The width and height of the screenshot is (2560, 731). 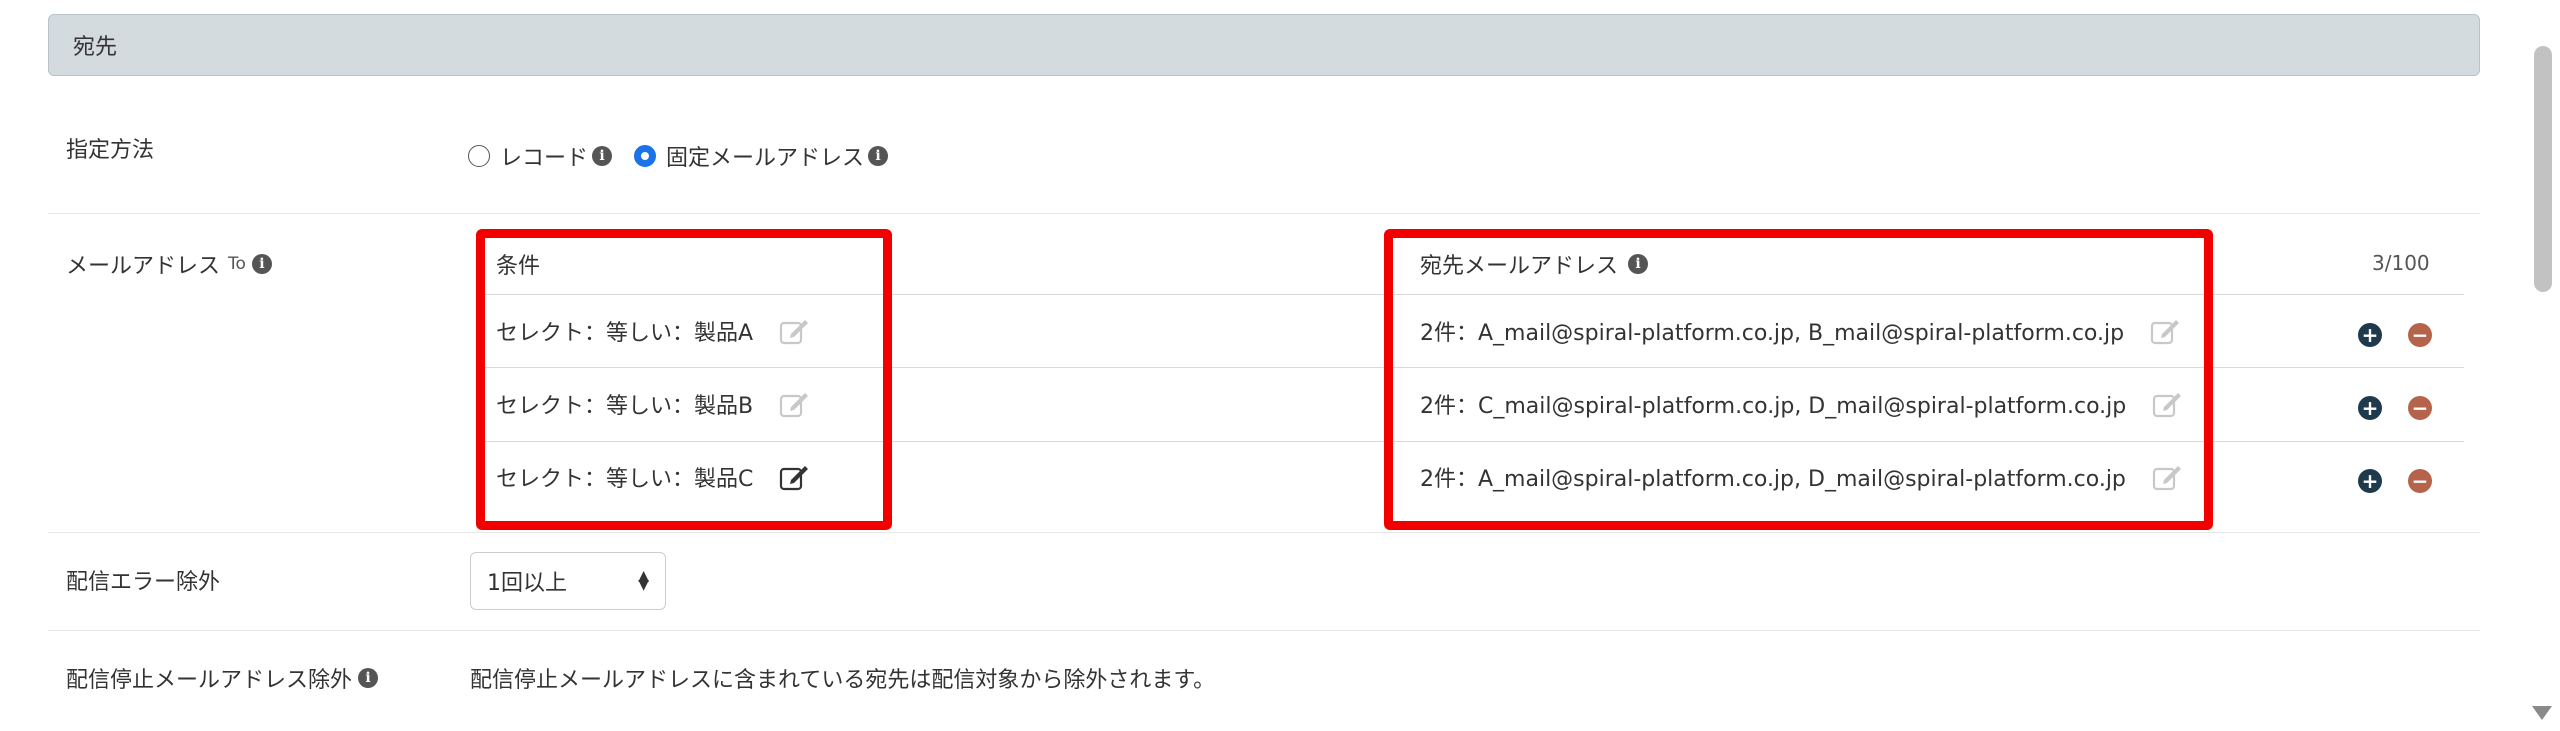 What do you see at coordinates (1798, 379) in the screenshot?
I see `address-highlight-box` at bounding box center [1798, 379].